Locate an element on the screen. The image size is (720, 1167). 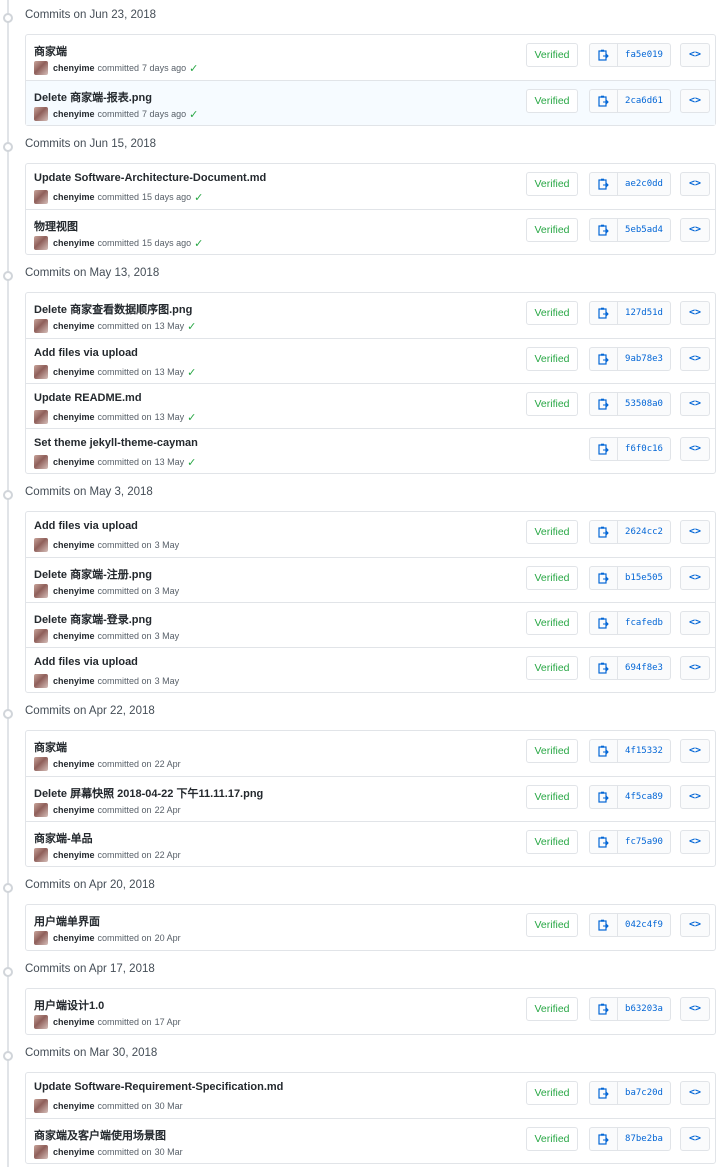
commit-sha-link: 53508a0 is located at coordinates (644, 404).